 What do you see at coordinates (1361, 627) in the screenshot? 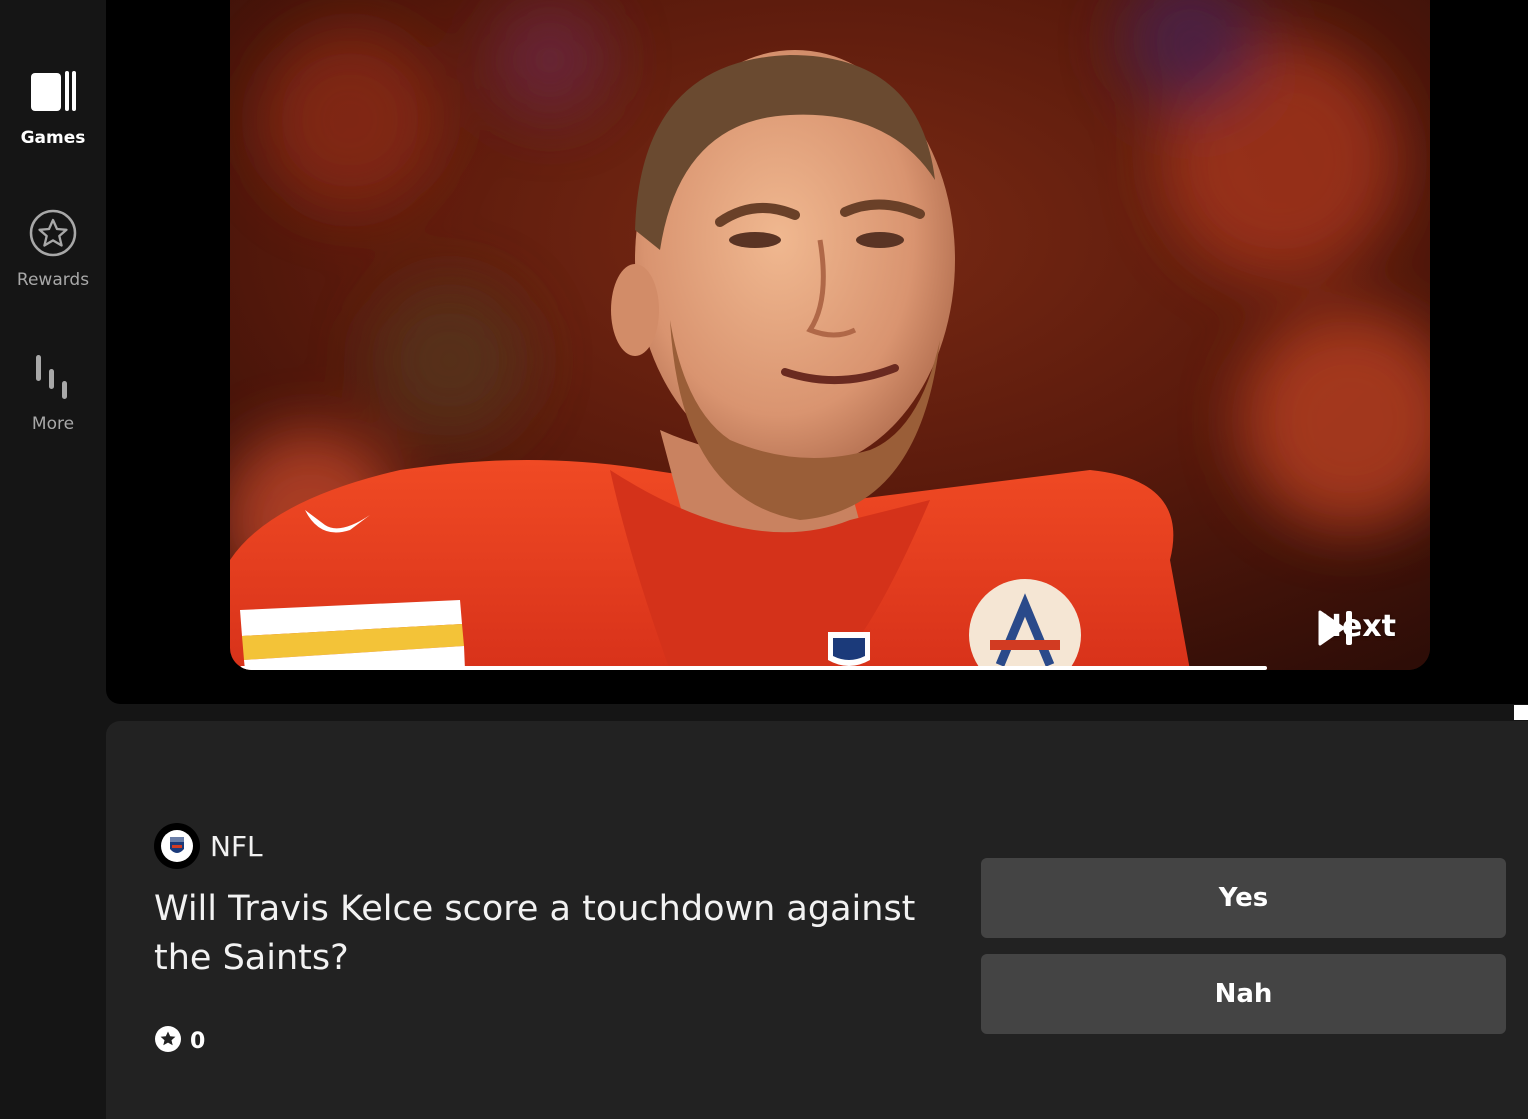
I see `next-button: Next` at bounding box center [1361, 627].